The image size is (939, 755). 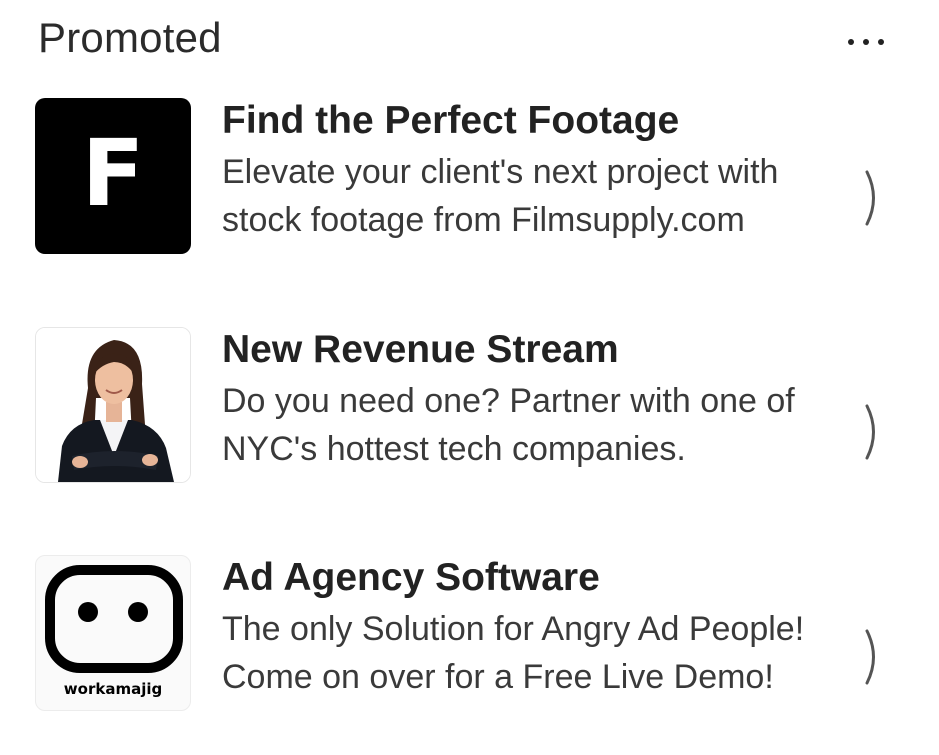 I want to click on panel-title: Promoted, so click(x=130, y=37).